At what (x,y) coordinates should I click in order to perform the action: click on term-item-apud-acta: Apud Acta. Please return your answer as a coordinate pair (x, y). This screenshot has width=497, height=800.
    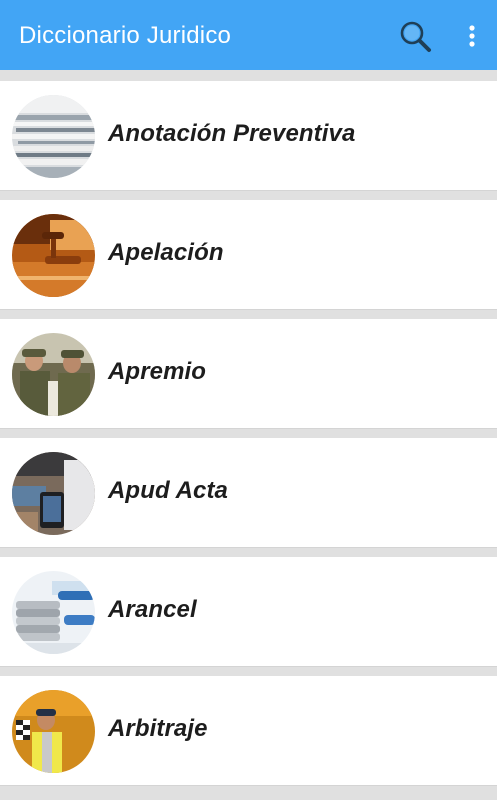
    Looking at the image, I should click on (248, 493).